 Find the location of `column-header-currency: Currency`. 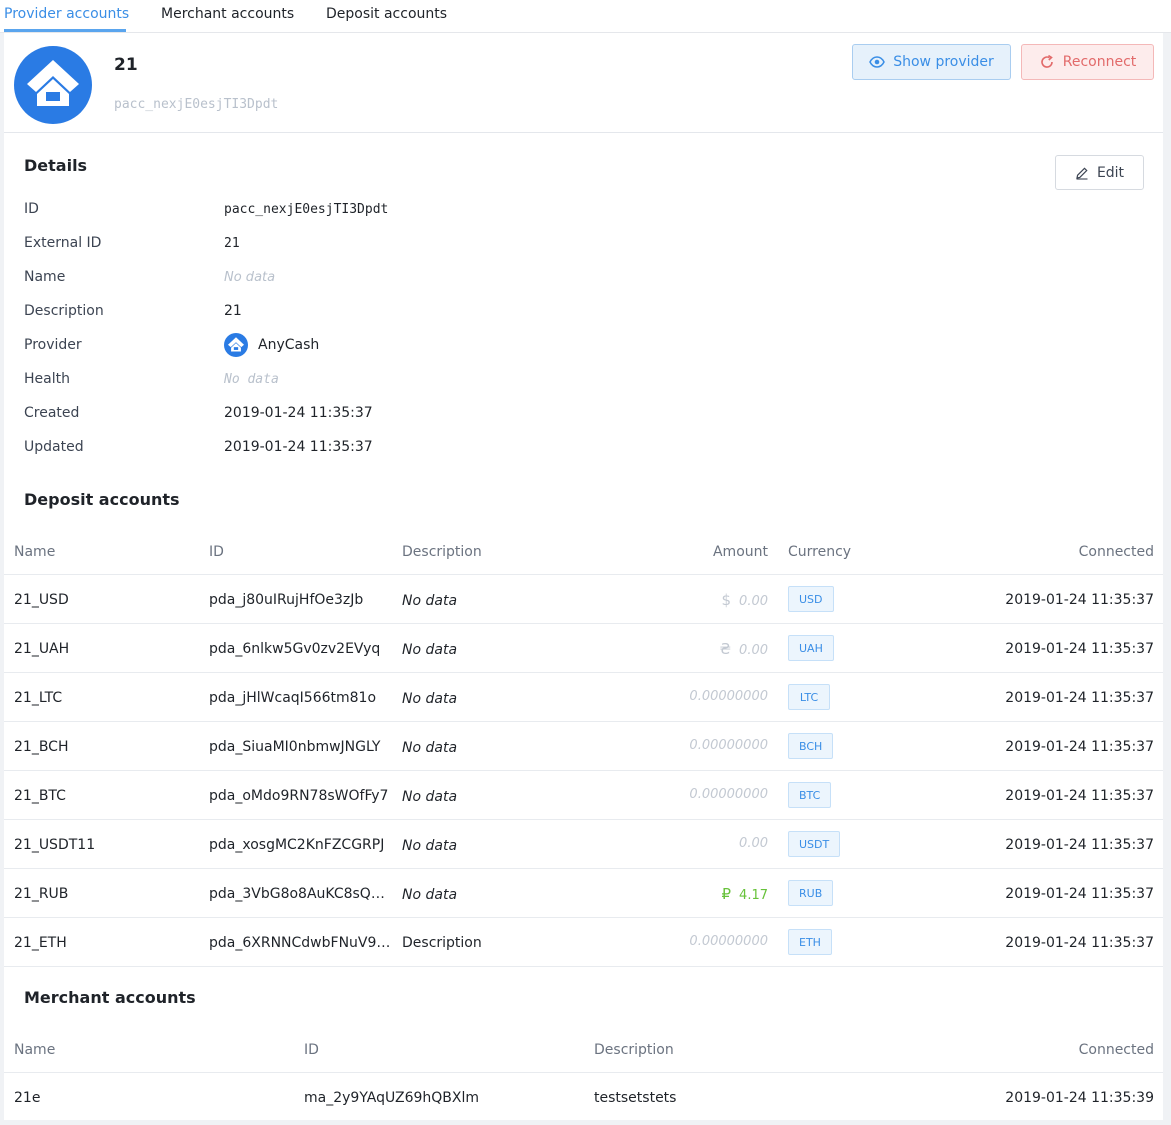

column-header-currency: Currency is located at coordinates (820, 552).